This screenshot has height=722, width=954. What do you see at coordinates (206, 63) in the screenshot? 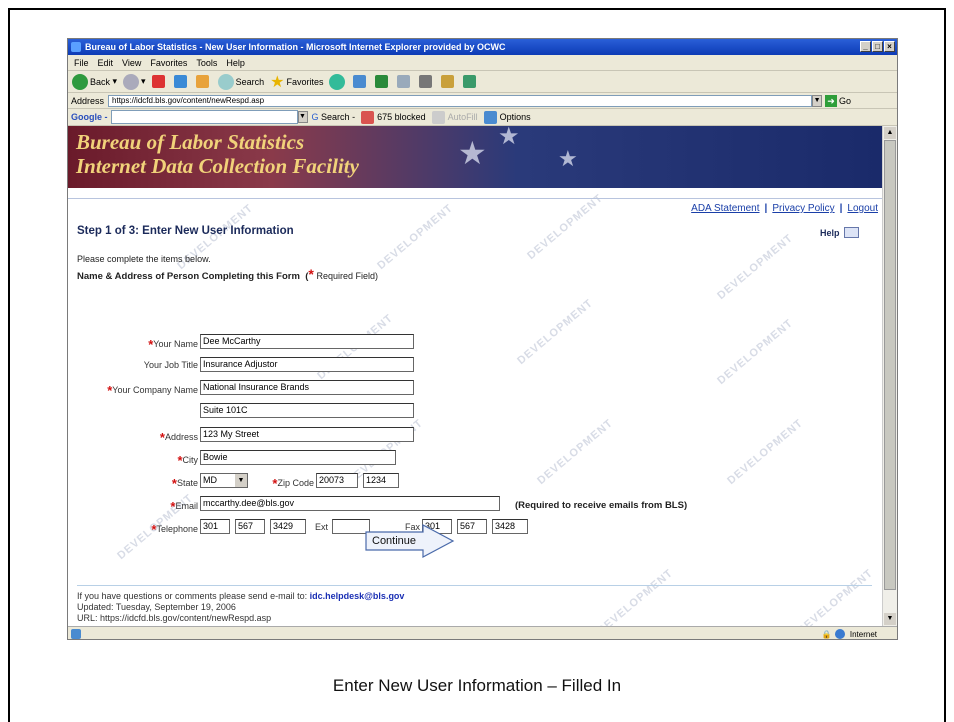
I see `menu-tools: Tools` at bounding box center [206, 63].